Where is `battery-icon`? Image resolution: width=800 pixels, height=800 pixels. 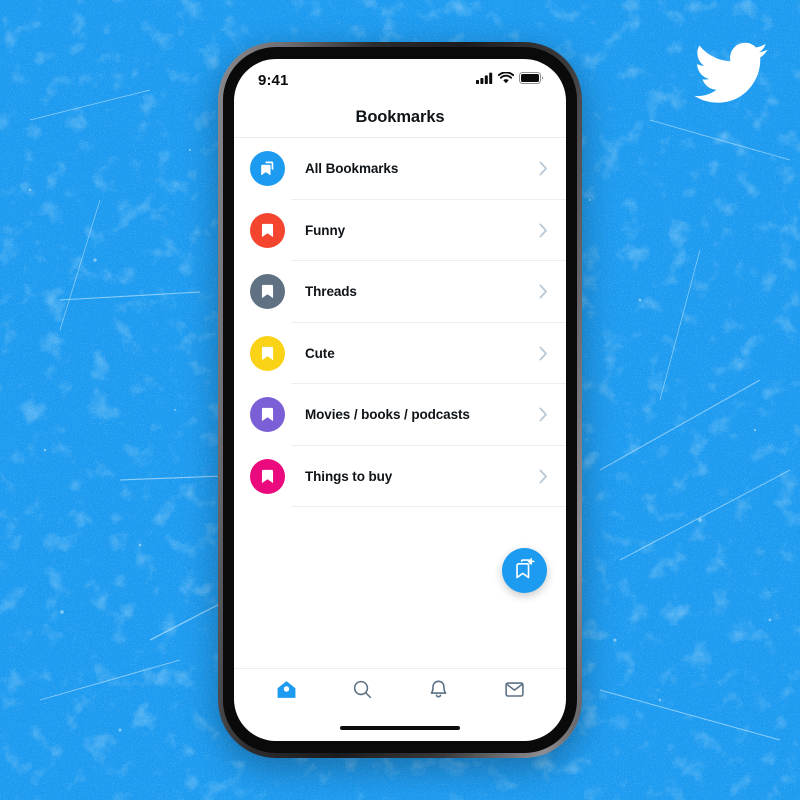 battery-icon is located at coordinates (531, 80).